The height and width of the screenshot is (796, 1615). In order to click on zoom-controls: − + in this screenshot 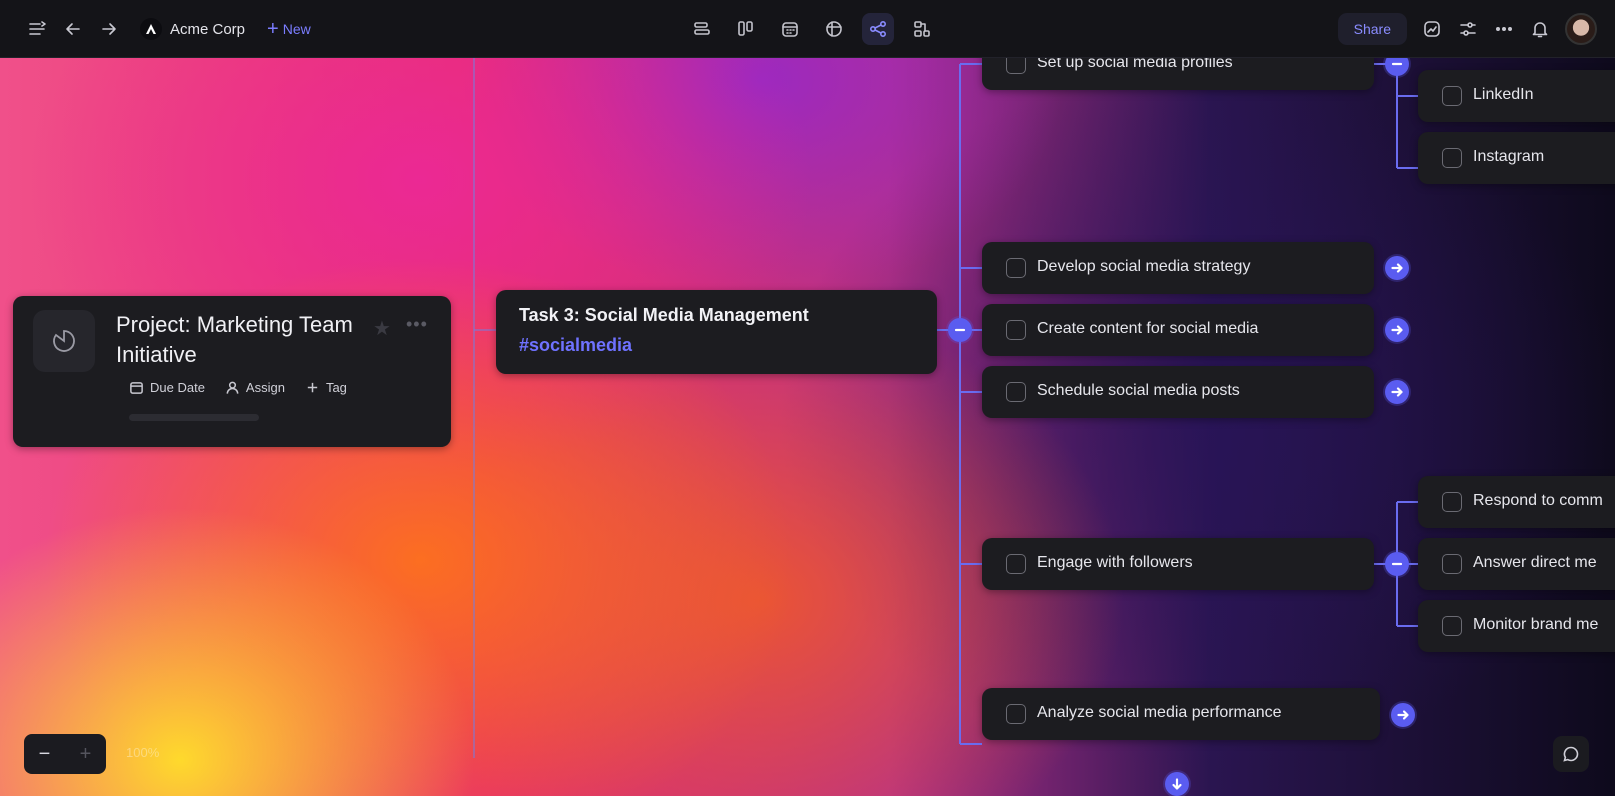, I will do `click(65, 754)`.